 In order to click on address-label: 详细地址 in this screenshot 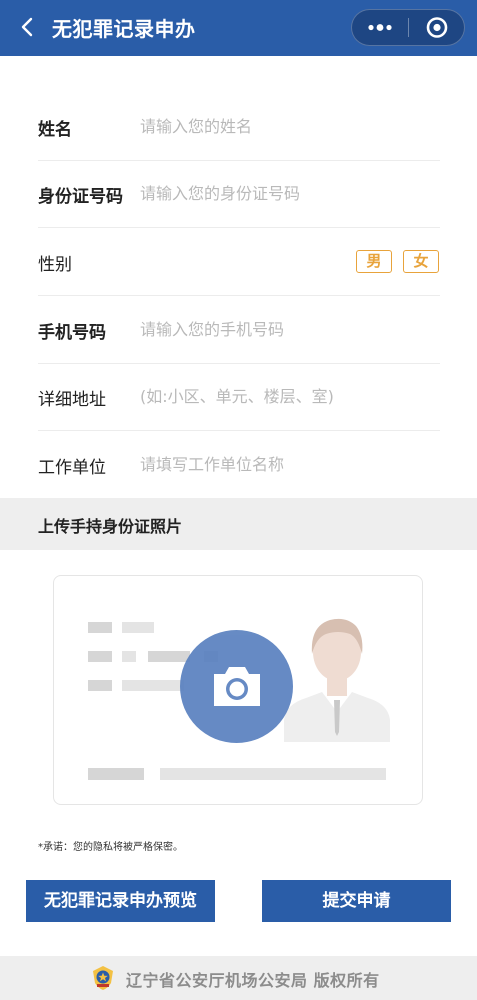, I will do `click(72, 400)`.